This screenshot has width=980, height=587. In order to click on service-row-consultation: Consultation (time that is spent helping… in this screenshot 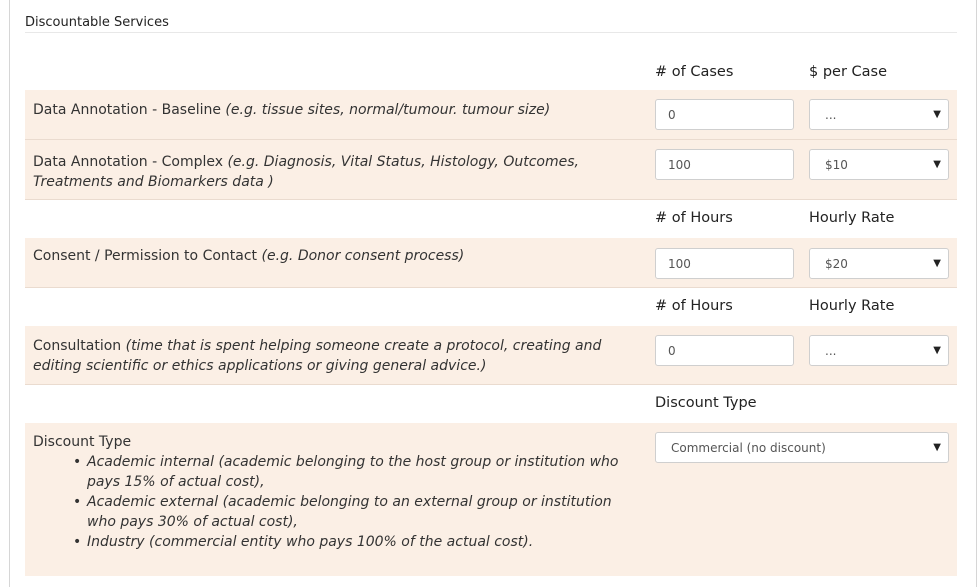, I will do `click(491, 355)`.